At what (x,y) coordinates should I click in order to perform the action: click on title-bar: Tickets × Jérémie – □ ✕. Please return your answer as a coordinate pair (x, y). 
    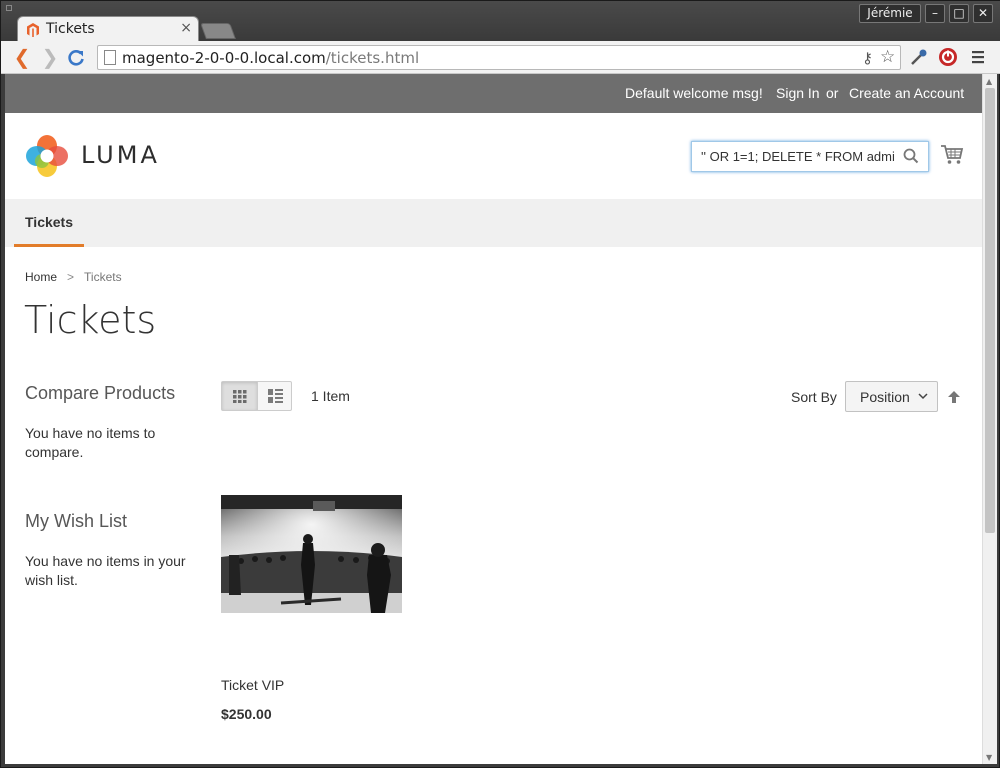
    Looking at the image, I should click on (500, 21).